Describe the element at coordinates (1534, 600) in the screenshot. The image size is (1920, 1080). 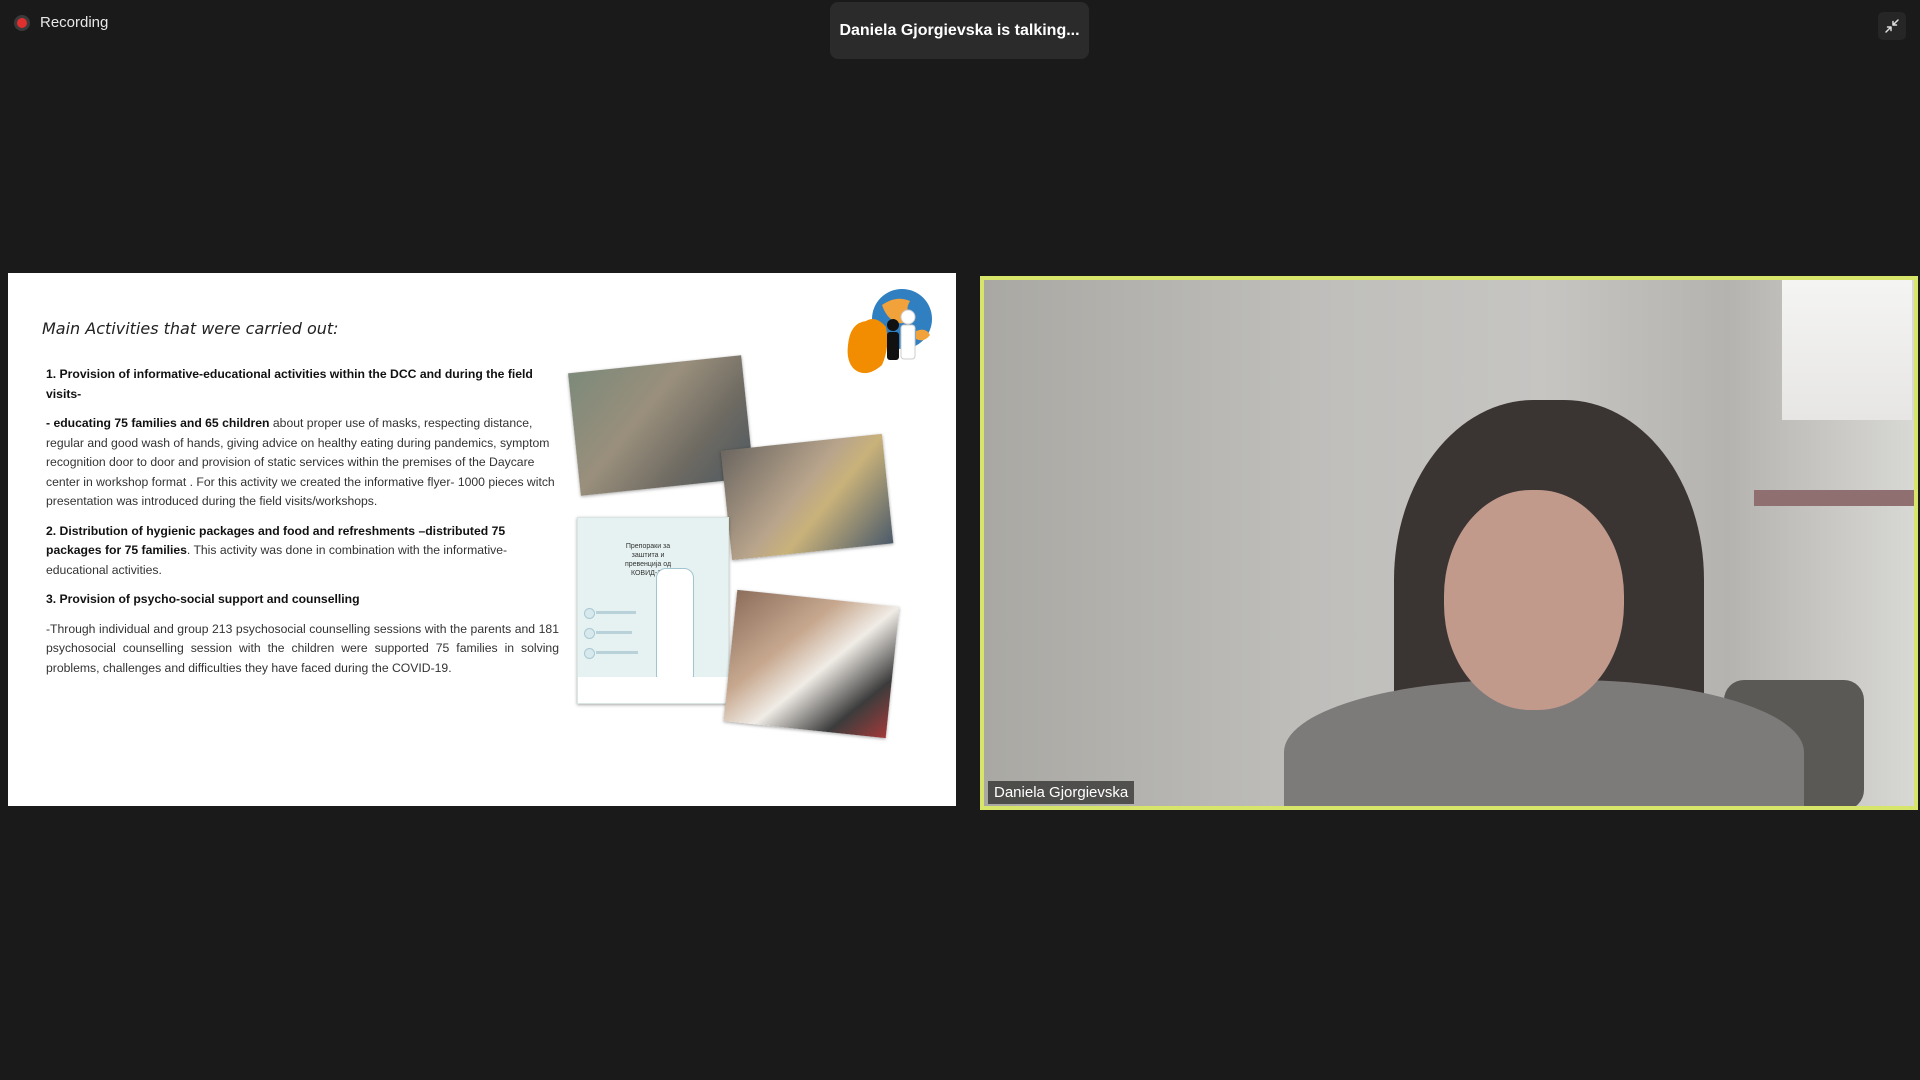
I see `participant-face` at that location.